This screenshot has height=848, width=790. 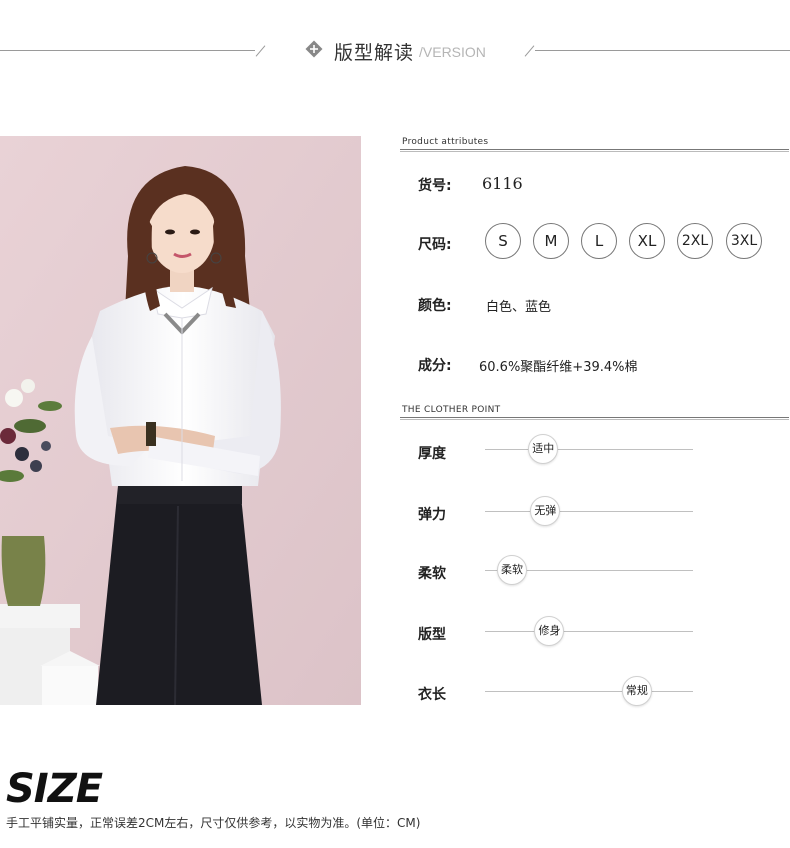 I want to click on fit-label: 版型, so click(x=432, y=635).